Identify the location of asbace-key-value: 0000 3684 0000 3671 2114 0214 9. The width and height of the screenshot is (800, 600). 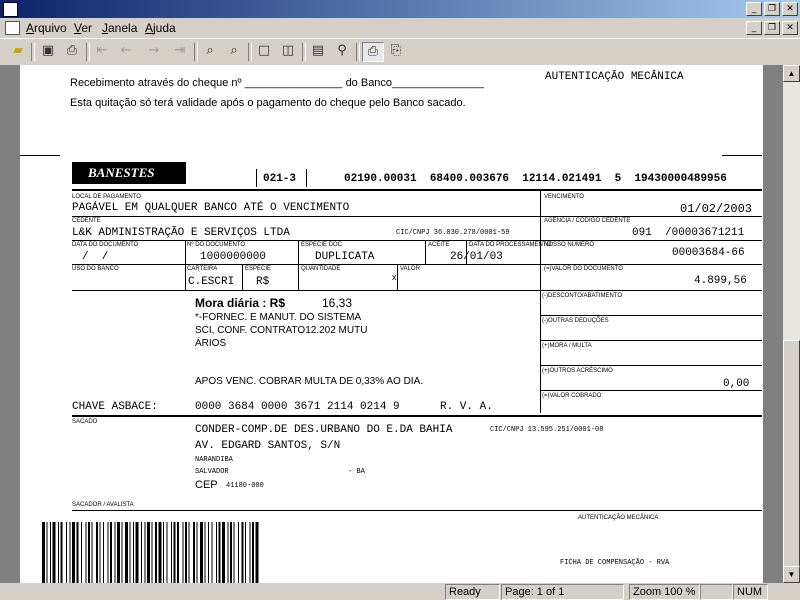
(297, 407).